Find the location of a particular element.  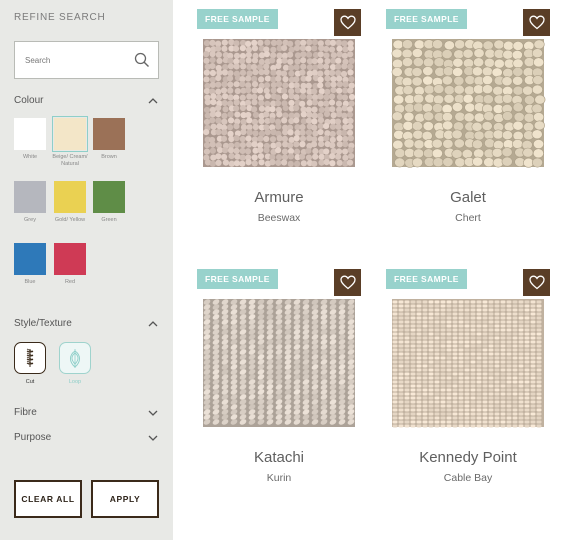

colour-swatch-green: Green is located at coordinates (109, 202).